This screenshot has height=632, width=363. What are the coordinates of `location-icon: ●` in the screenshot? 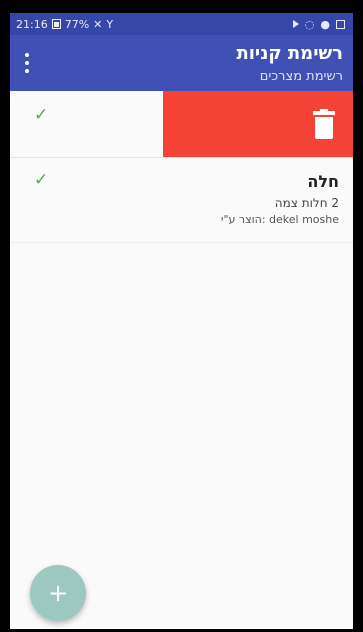 It's located at (325, 24).